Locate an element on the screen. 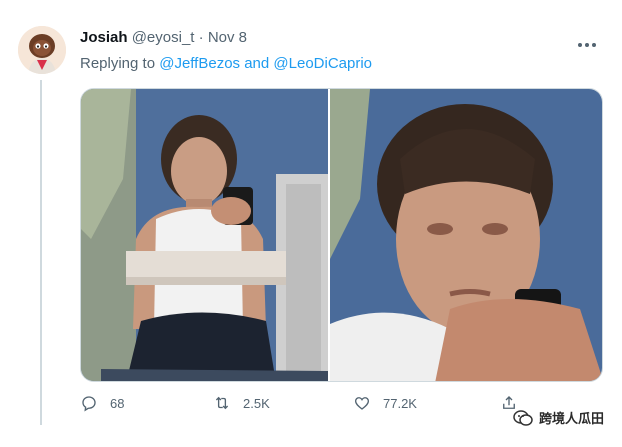 The height and width of the screenshot is (447, 622). author-name: Josiah is located at coordinates (104, 37).